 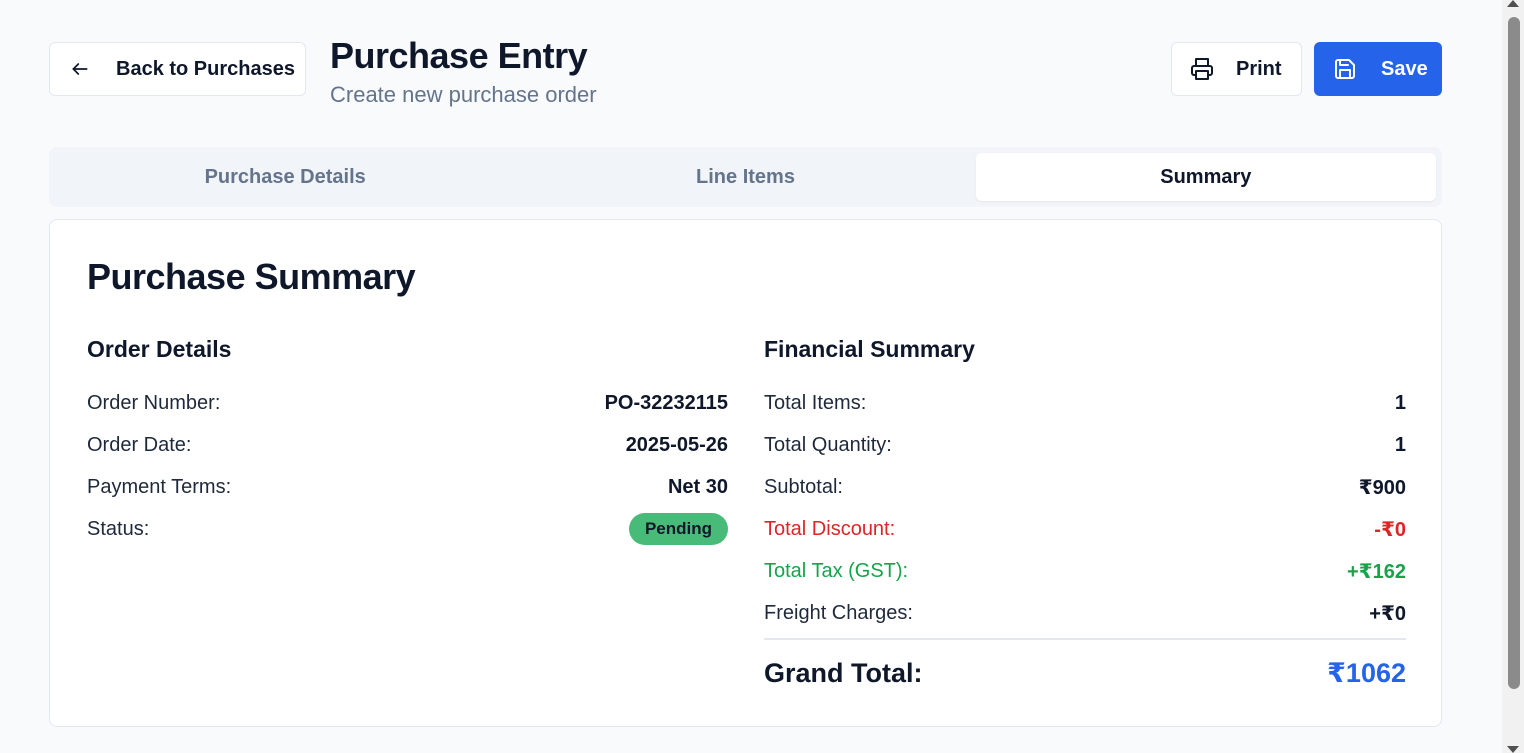 What do you see at coordinates (843, 672) in the screenshot?
I see `grand-total-label: Grand Total:` at bounding box center [843, 672].